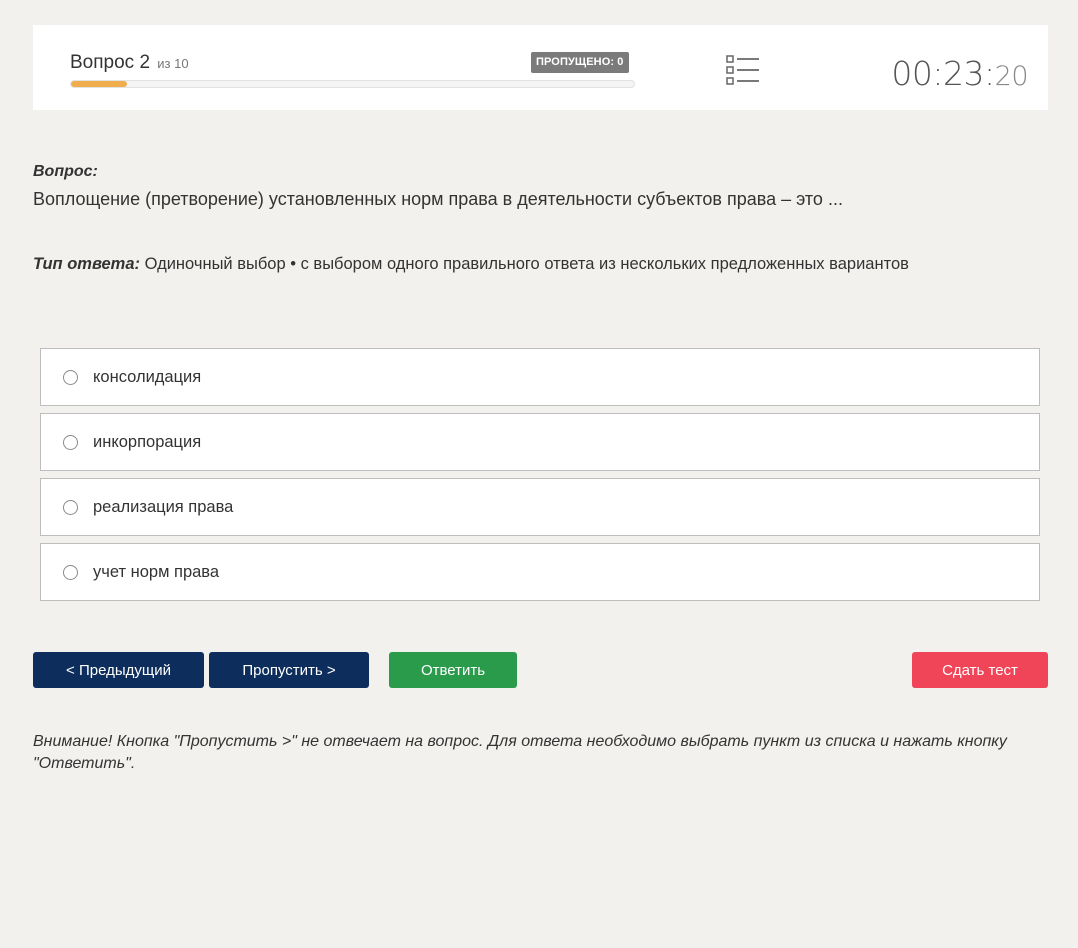  I want to click on test-header: Вопрос 2 из 10 ПРОПУЩЕНО: 0 00:23:20, so click(540, 67).